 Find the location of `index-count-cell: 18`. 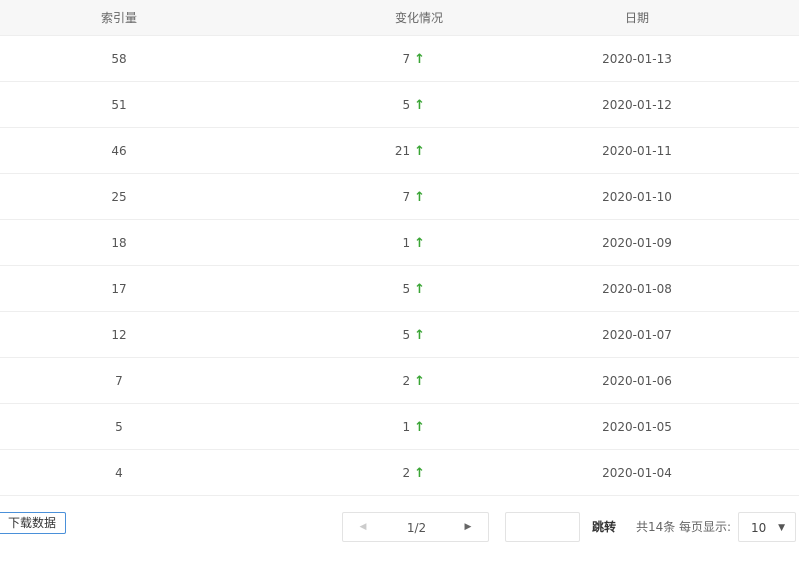

index-count-cell: 18 is located at coordinates (119, 243).